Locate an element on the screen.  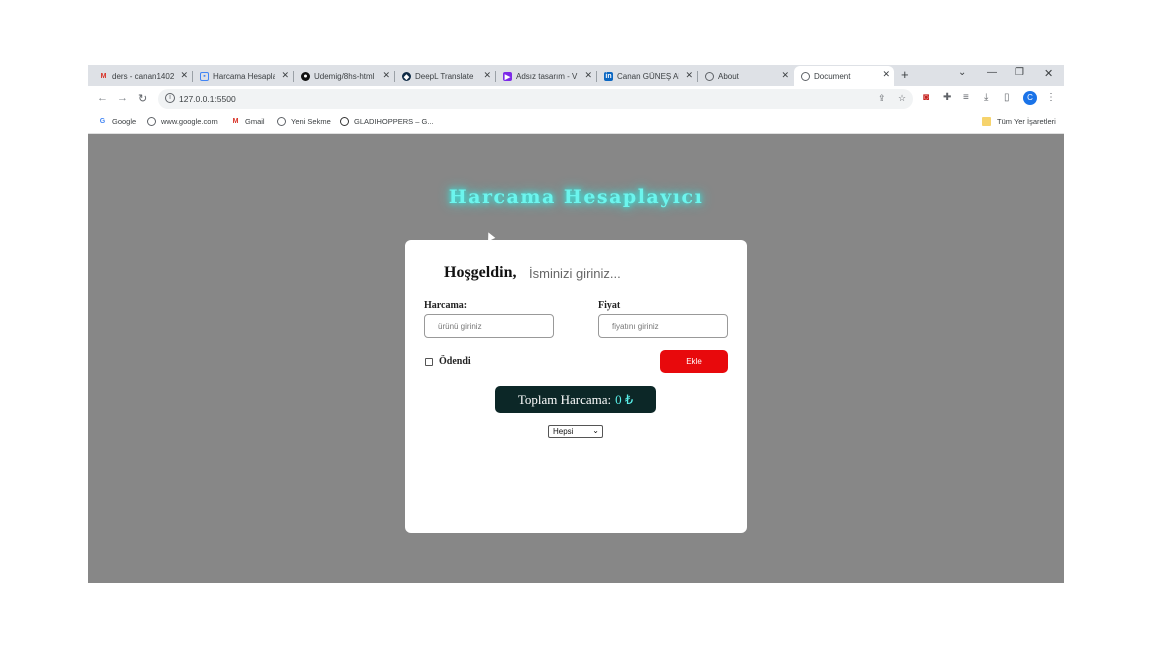
total-amount: 0 ₺ is located at coordinates (624, 399).